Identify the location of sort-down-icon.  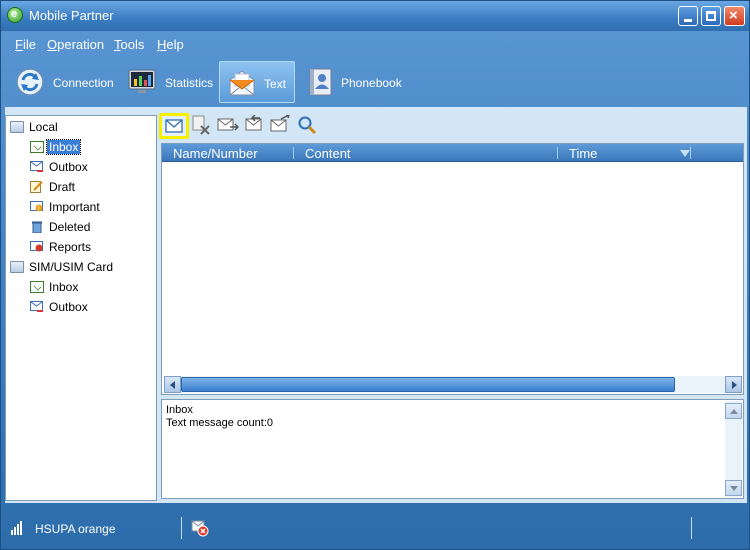
(685, 153).